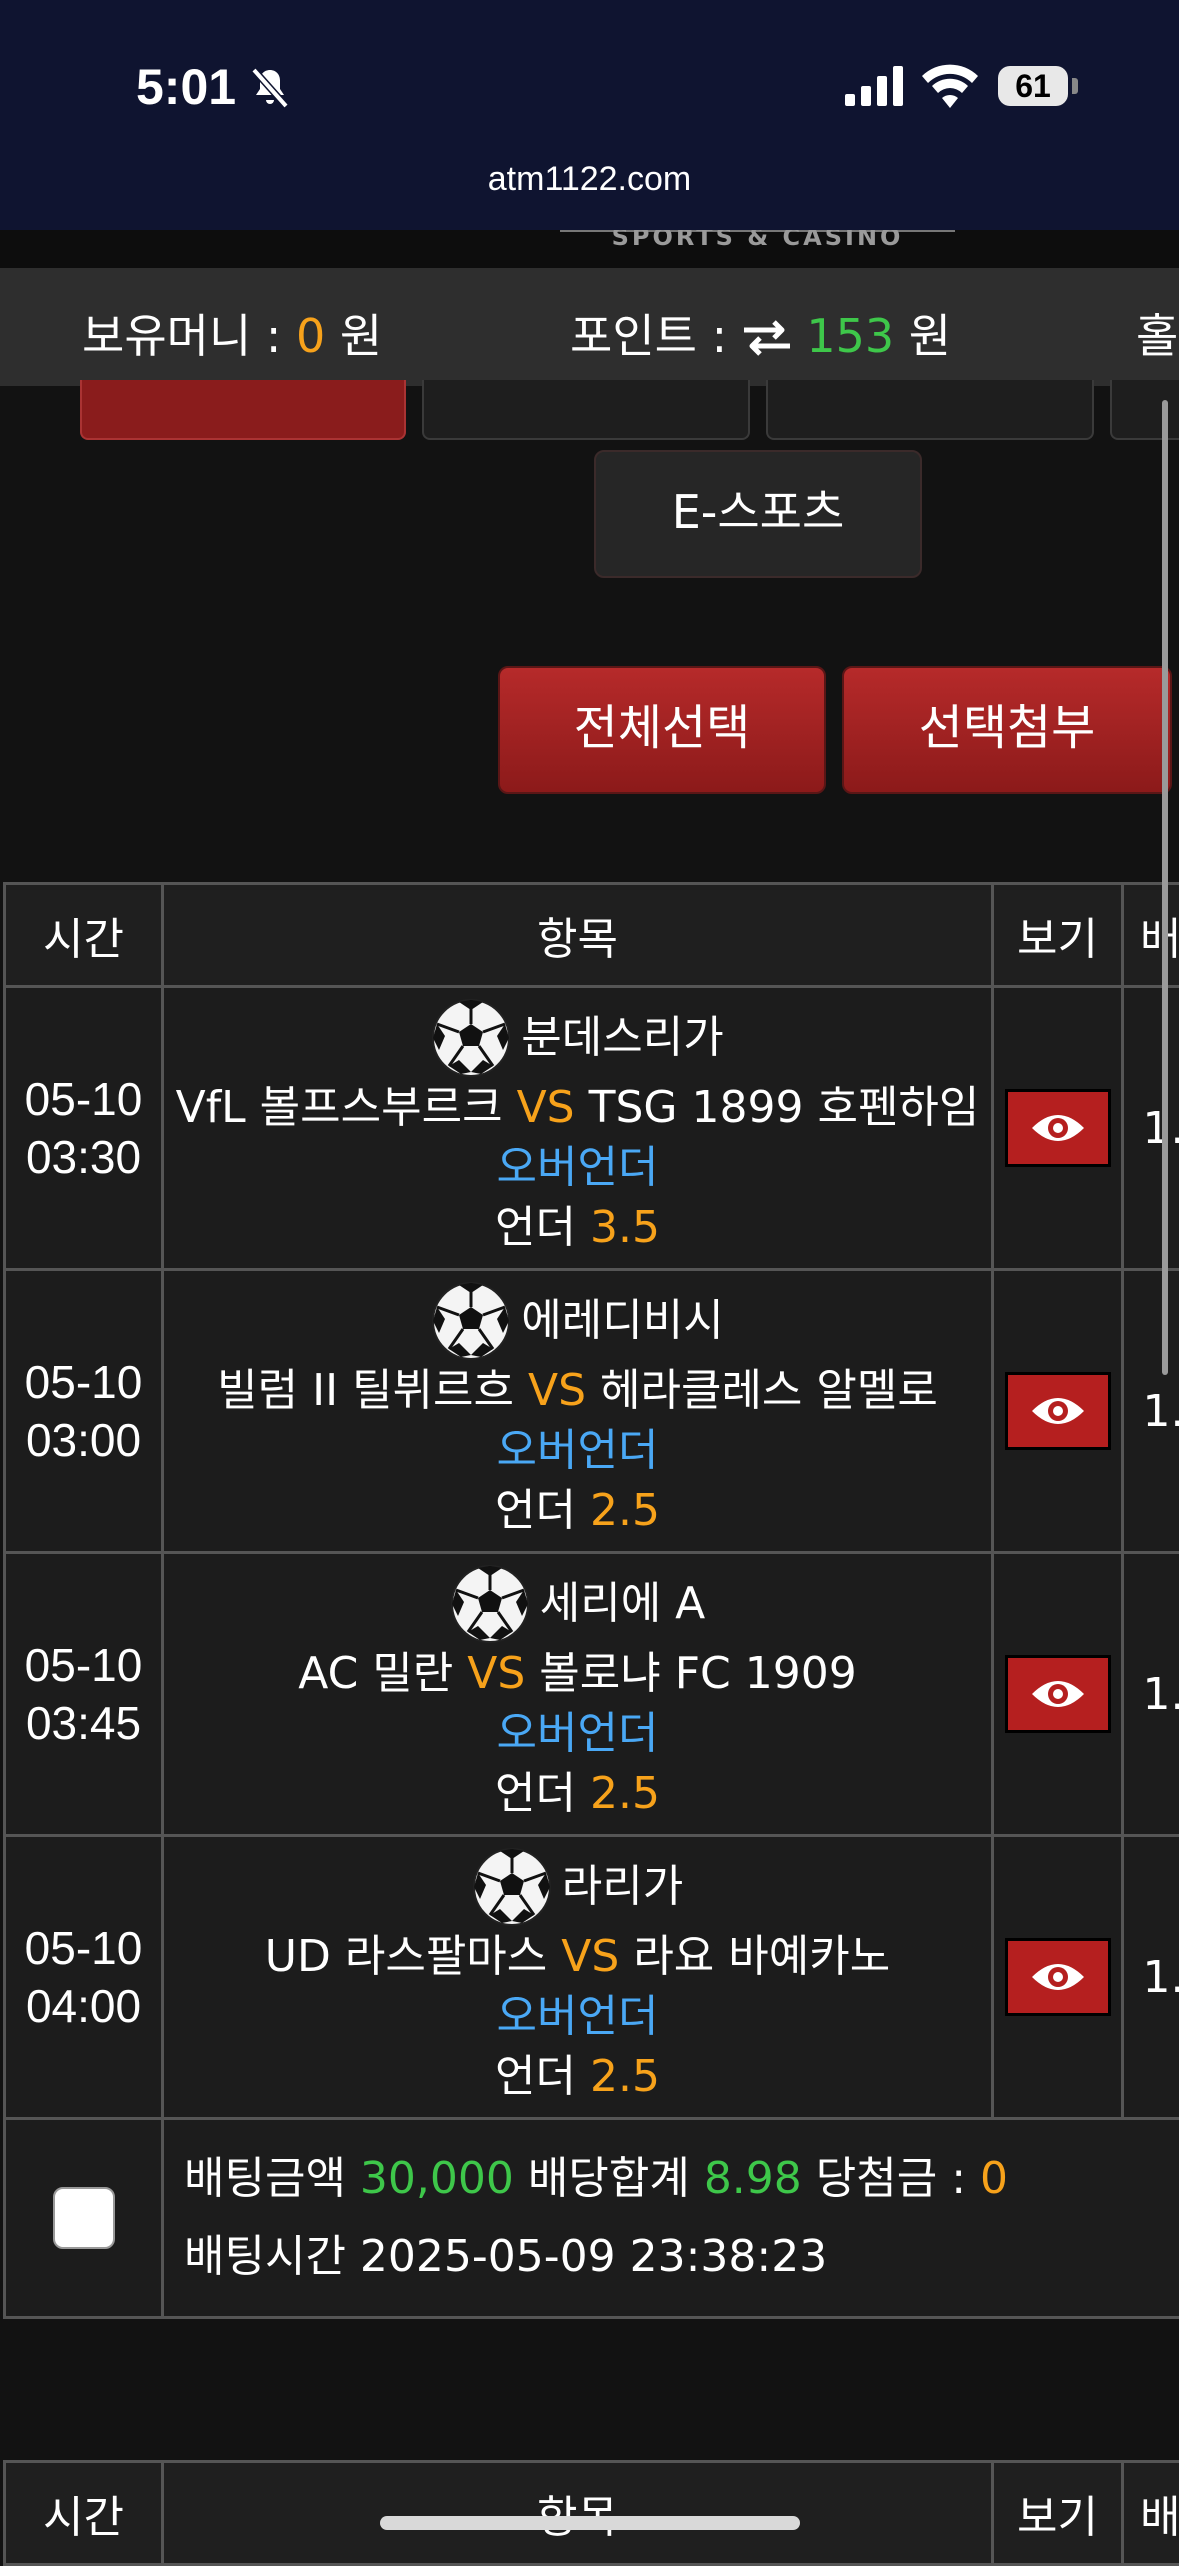 The width and height of the screenshot is (1179, 2566). I want to click on home-team: VfL 볼프스부르크, so click(339, 1107).